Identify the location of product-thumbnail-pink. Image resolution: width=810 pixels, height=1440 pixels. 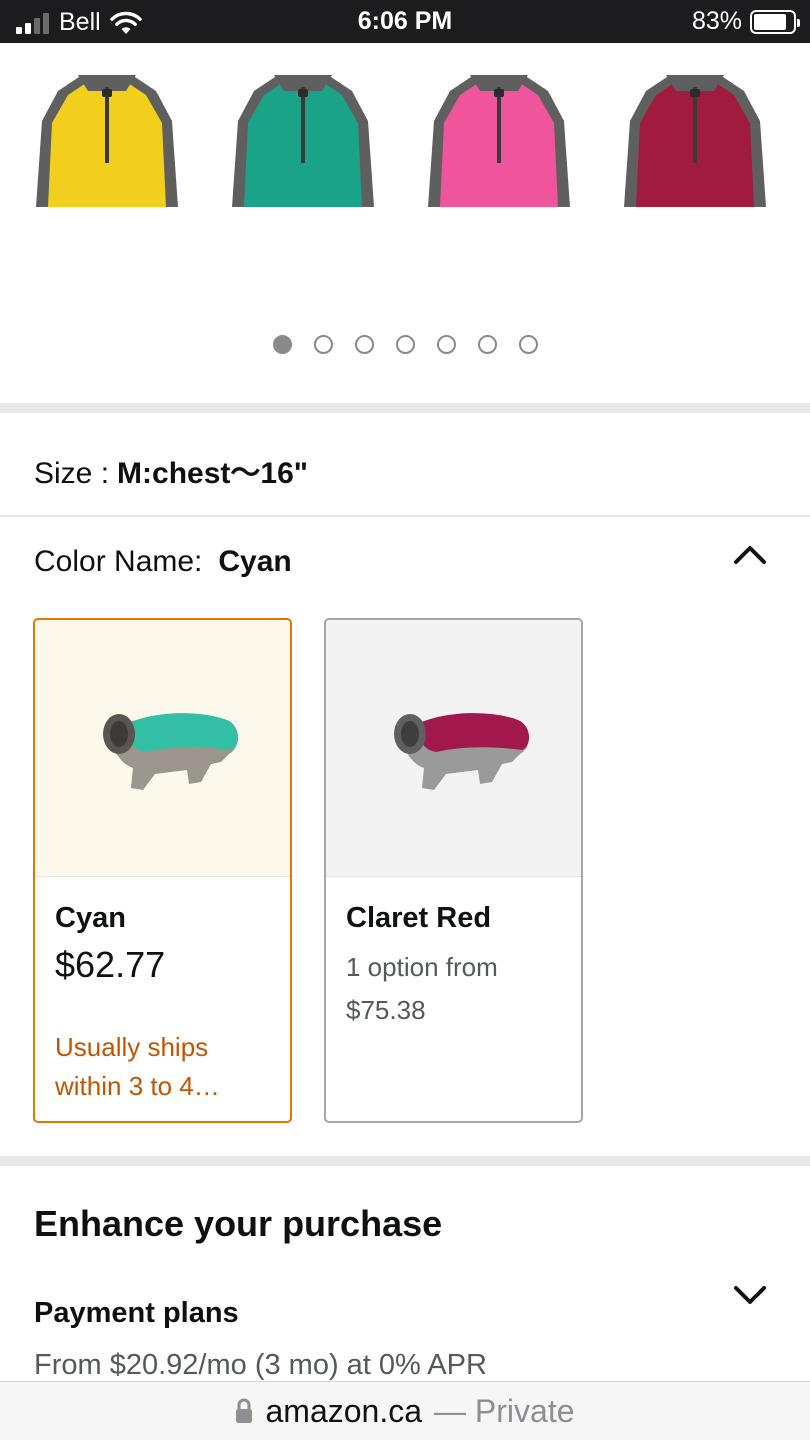
(499, 137).